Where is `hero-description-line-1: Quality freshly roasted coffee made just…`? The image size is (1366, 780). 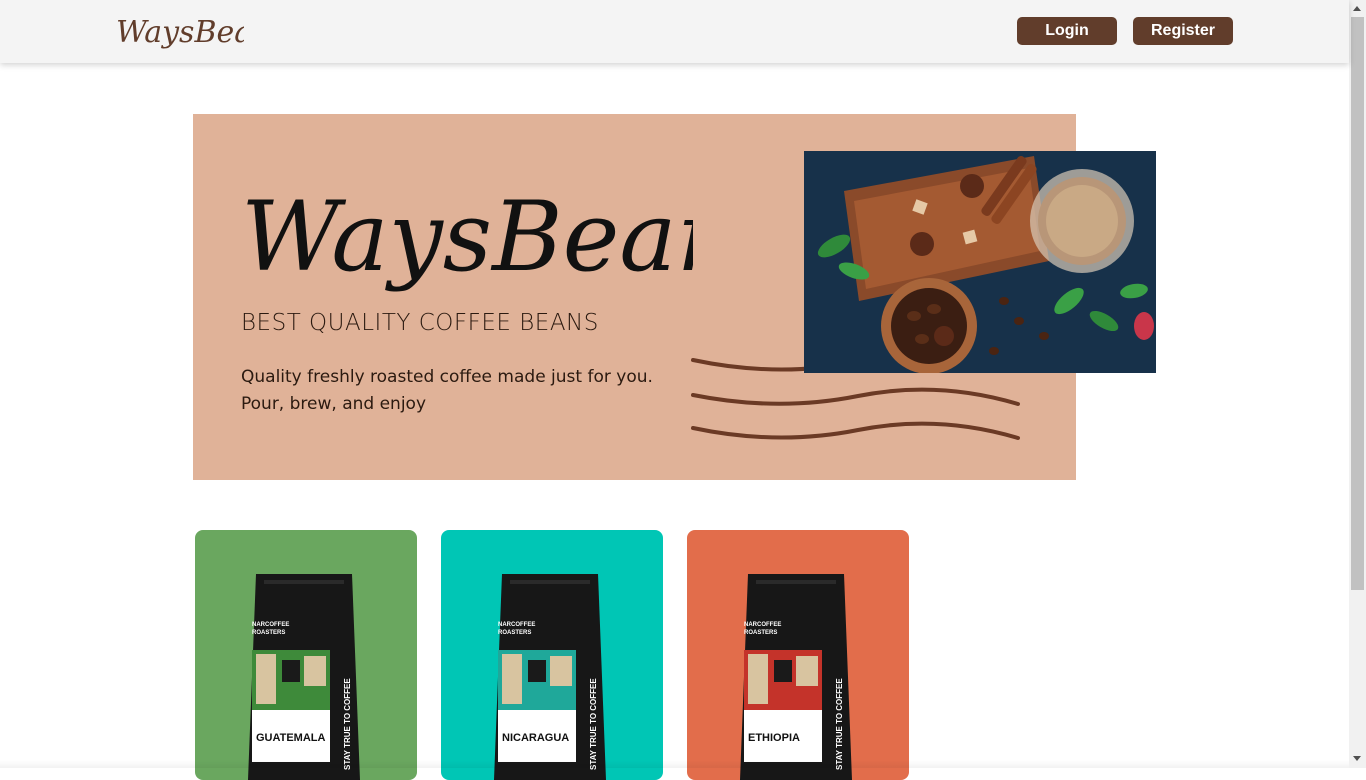
hero-description-line-1: Quality freshly roasted coffee made just… is located at coordinates (447, 377).